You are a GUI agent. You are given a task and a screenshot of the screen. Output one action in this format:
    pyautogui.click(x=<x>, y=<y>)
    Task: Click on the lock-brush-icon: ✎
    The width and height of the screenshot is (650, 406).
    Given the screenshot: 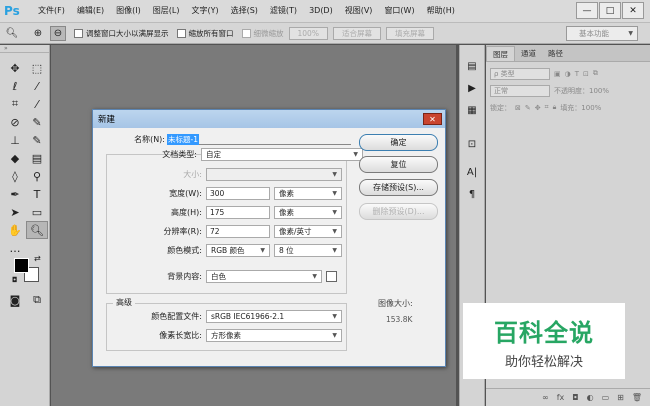 What is the action you would take?
    pyautogui.click(x=528, y=108)
    